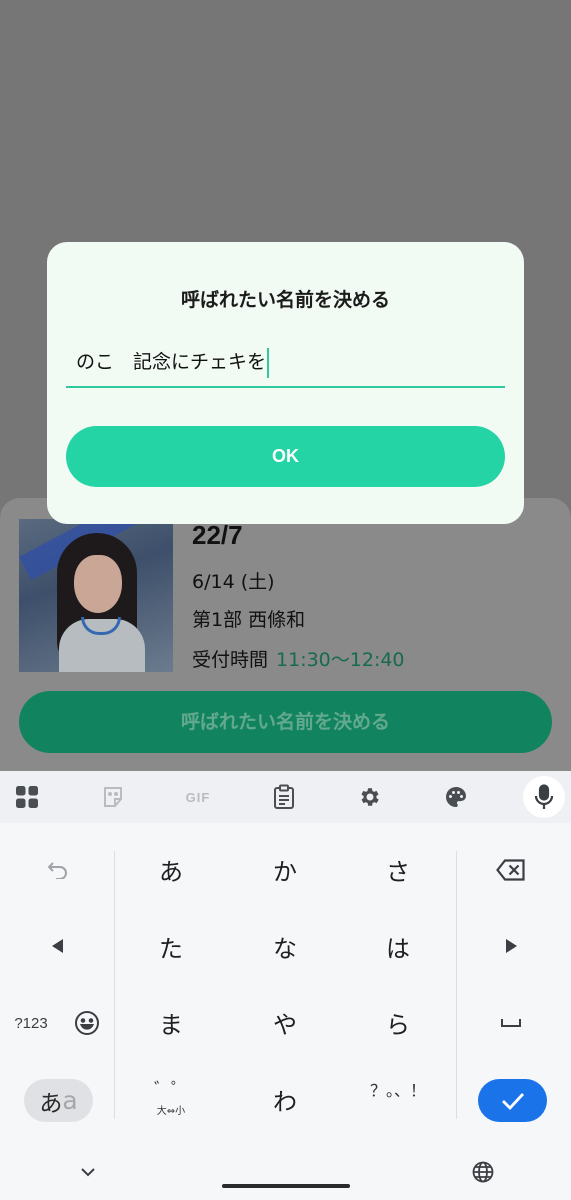 Image resolution: width=571 pixels, height=1200 pixels. Describe the element at coordinates (511, 1023) in the screenshot. I see `space-icon` at that location.